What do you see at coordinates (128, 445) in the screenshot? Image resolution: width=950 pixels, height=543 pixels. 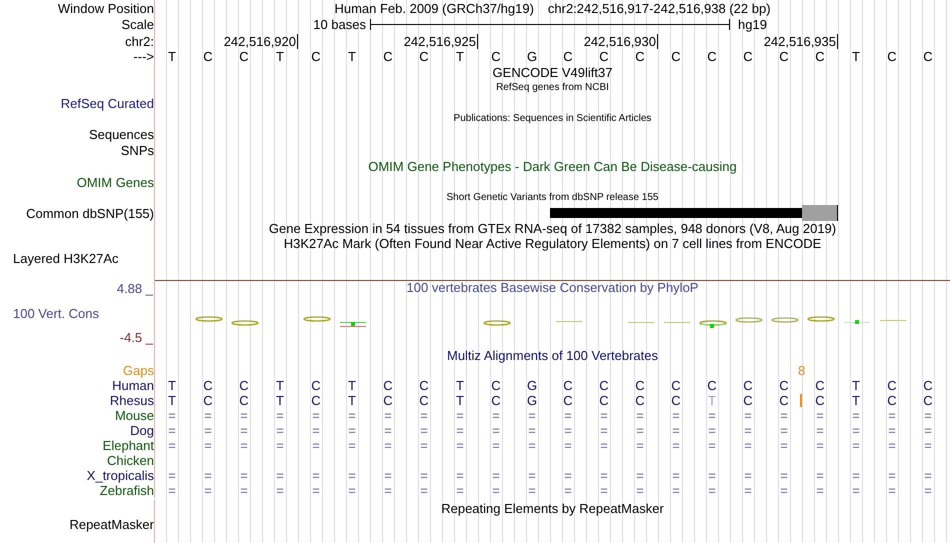 I see `species-label: Elephant` at bounding box center [128, 445].